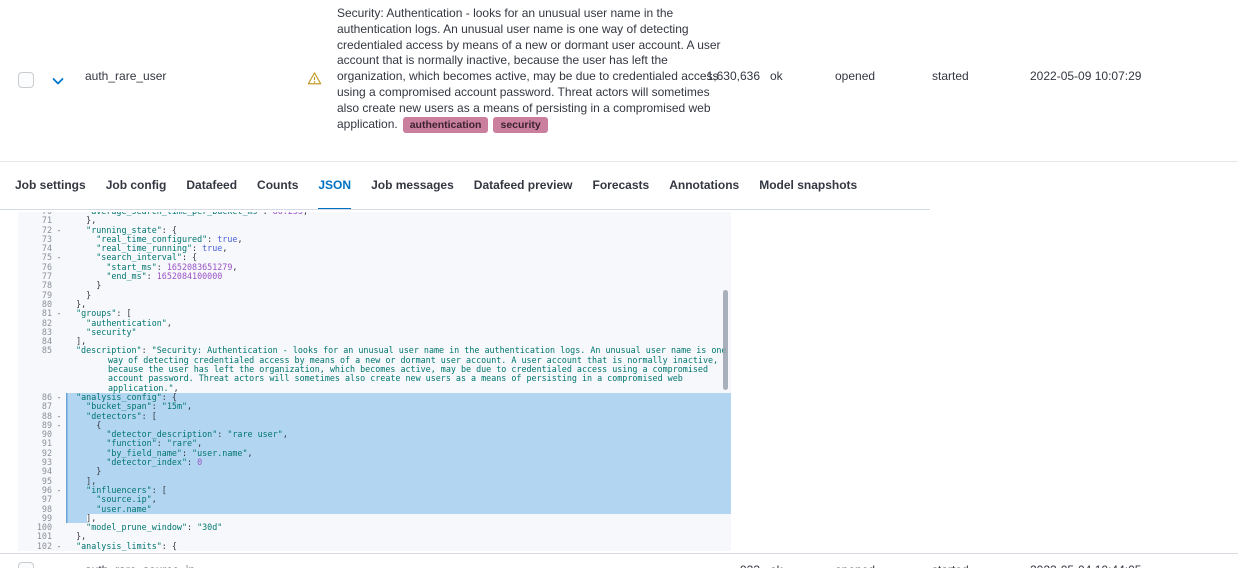 This screenshot has height=568, width=1238. I want to click on code-line: 93 "detector_index": 0, so click(374, 462).